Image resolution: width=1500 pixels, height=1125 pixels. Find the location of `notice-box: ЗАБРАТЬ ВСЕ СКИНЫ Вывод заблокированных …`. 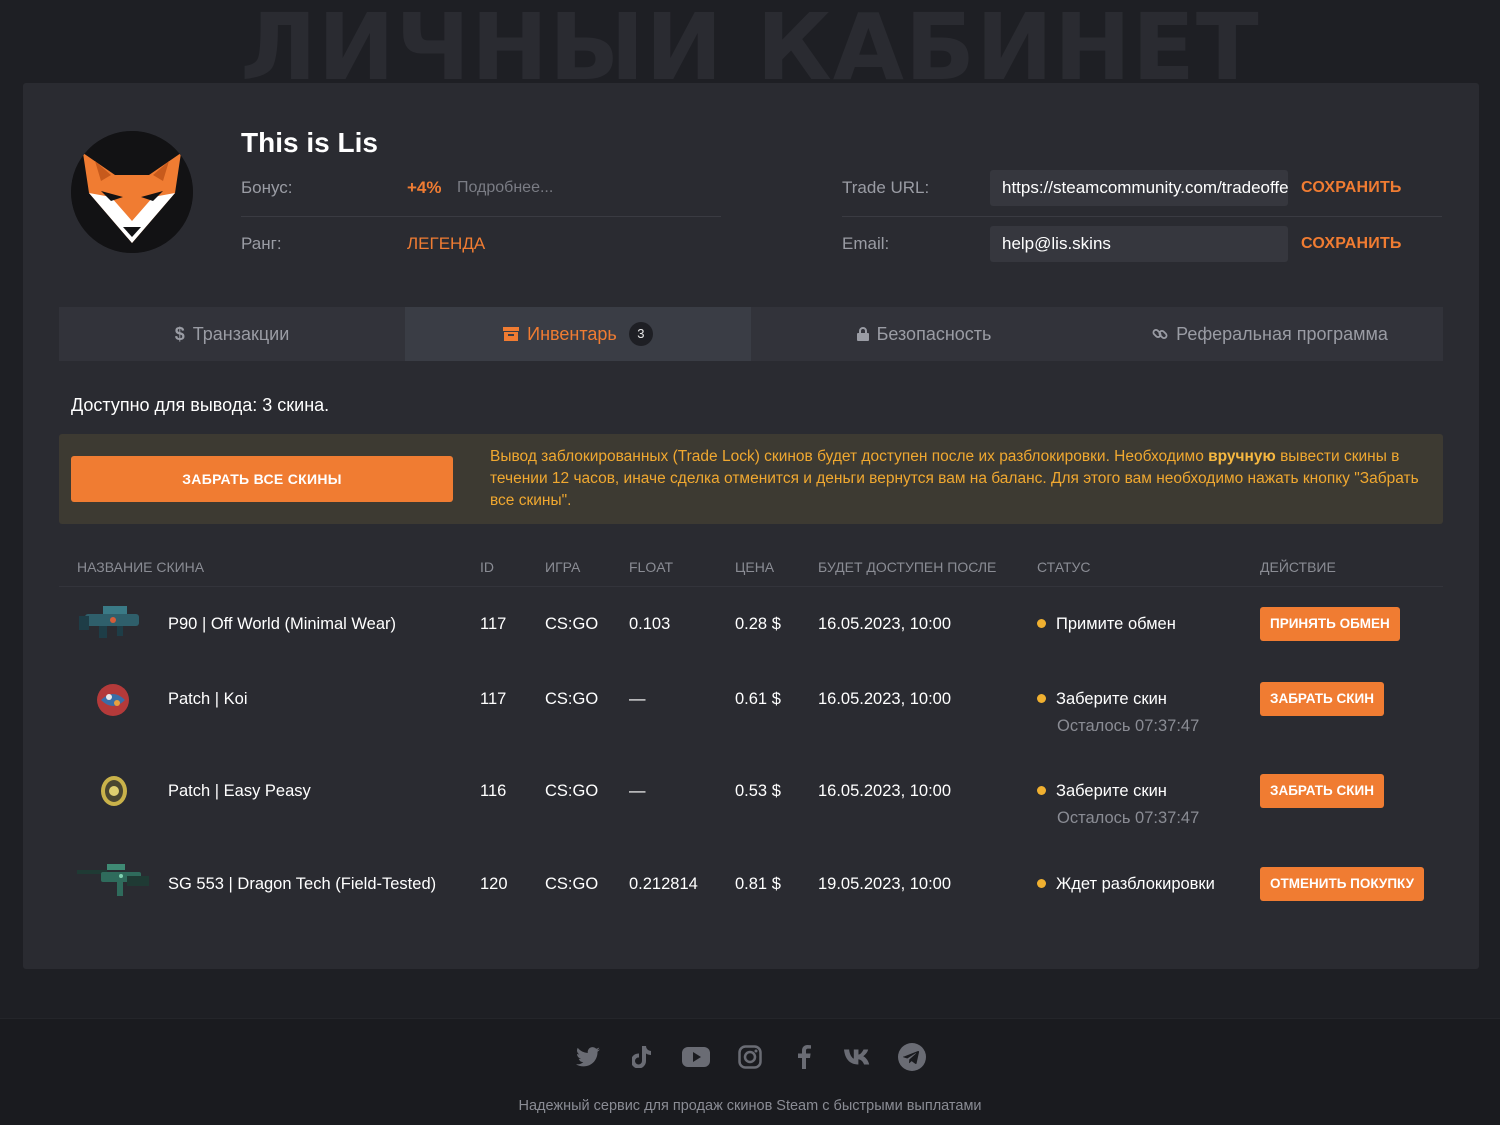

notice-box: ЗАБРАТЬ ВСЕ СКИНЫ Вывод заблокированных … is located at coordinates (751, 479).